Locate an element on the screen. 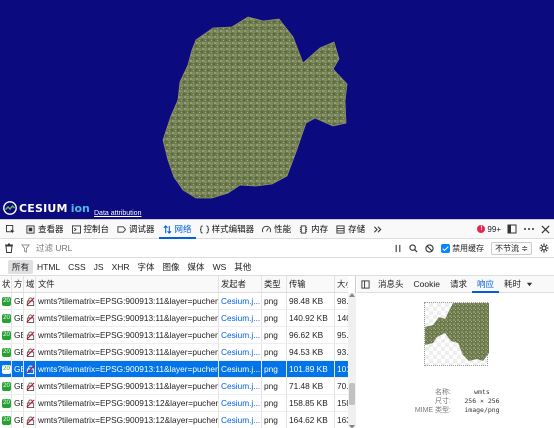 The image size is (554, 428). devtools-toolbar: 查看器 控制台 调试器 网络 样式编辑器 性能 内存 存储 ! 99+ is located at coordinates (277, 229).